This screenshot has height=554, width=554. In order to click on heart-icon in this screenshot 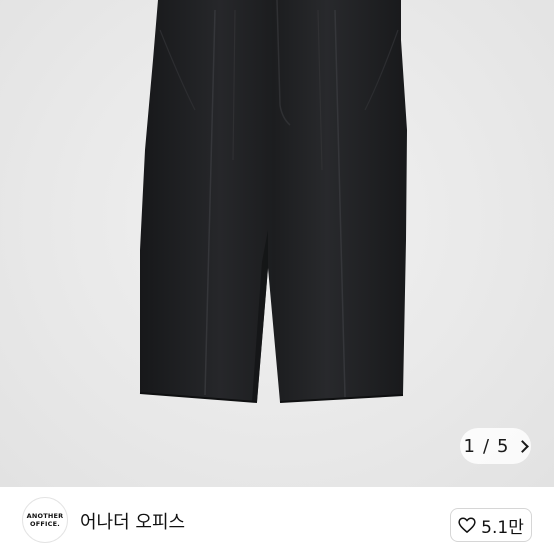, I will do `click(467, 525)`.